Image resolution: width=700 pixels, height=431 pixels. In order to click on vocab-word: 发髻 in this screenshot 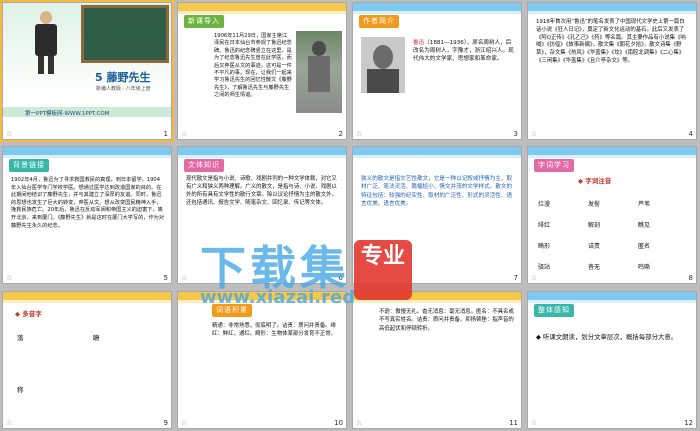, I will do `click(594, 204)`.